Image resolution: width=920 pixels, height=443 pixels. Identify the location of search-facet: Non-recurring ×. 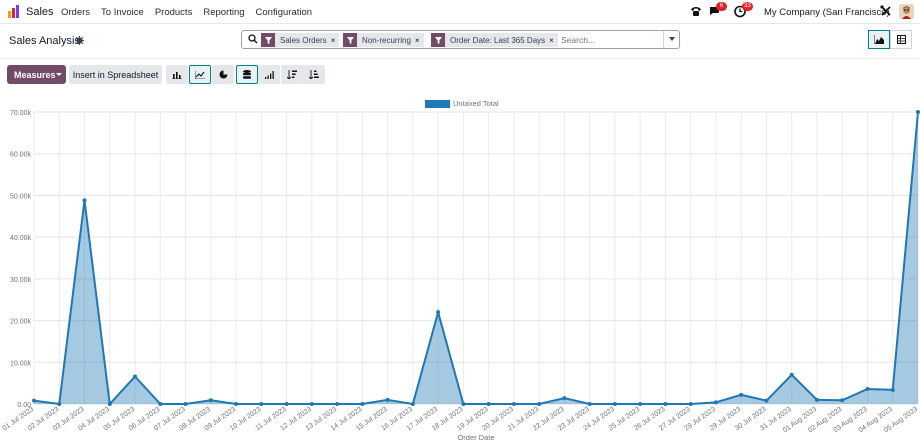
(383, 40).